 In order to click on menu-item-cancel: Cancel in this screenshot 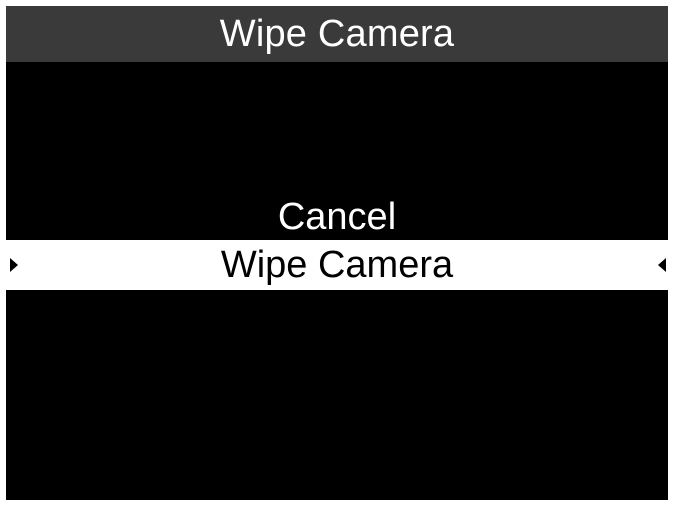, I will do `click(337, 217)`.